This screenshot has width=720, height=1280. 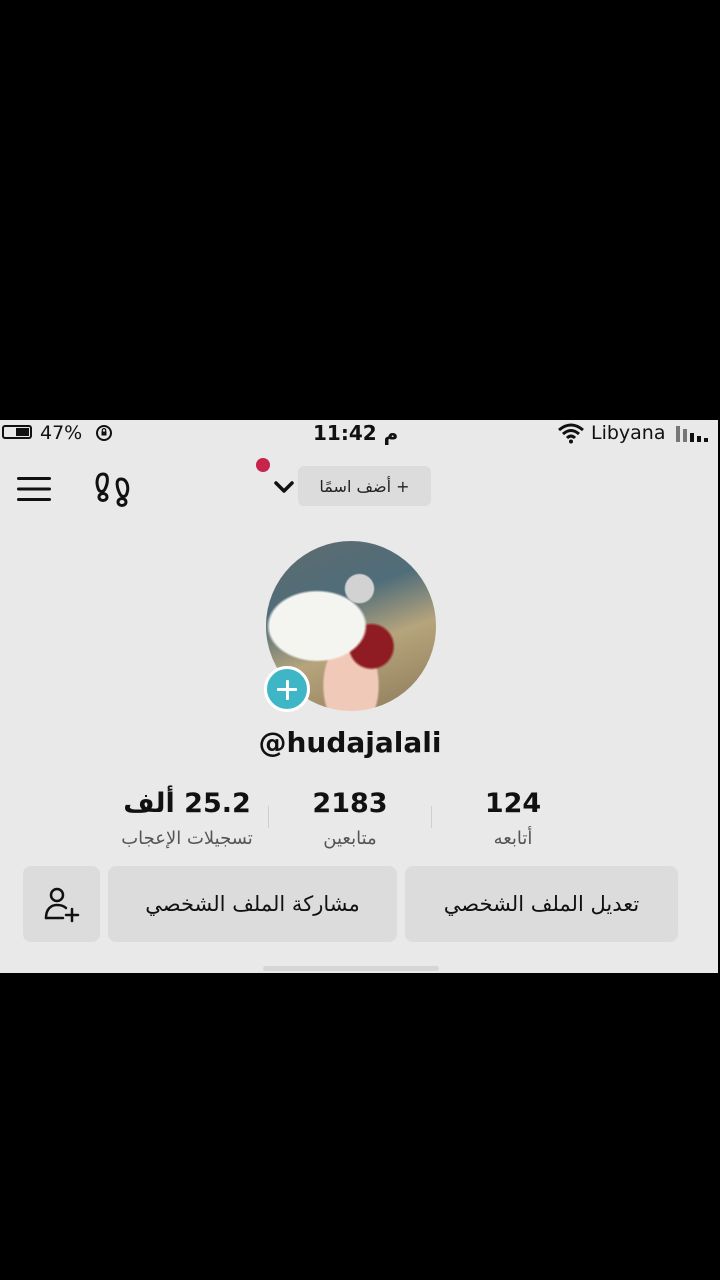 I want to click on menu-icon, so click(x=34, y=489).